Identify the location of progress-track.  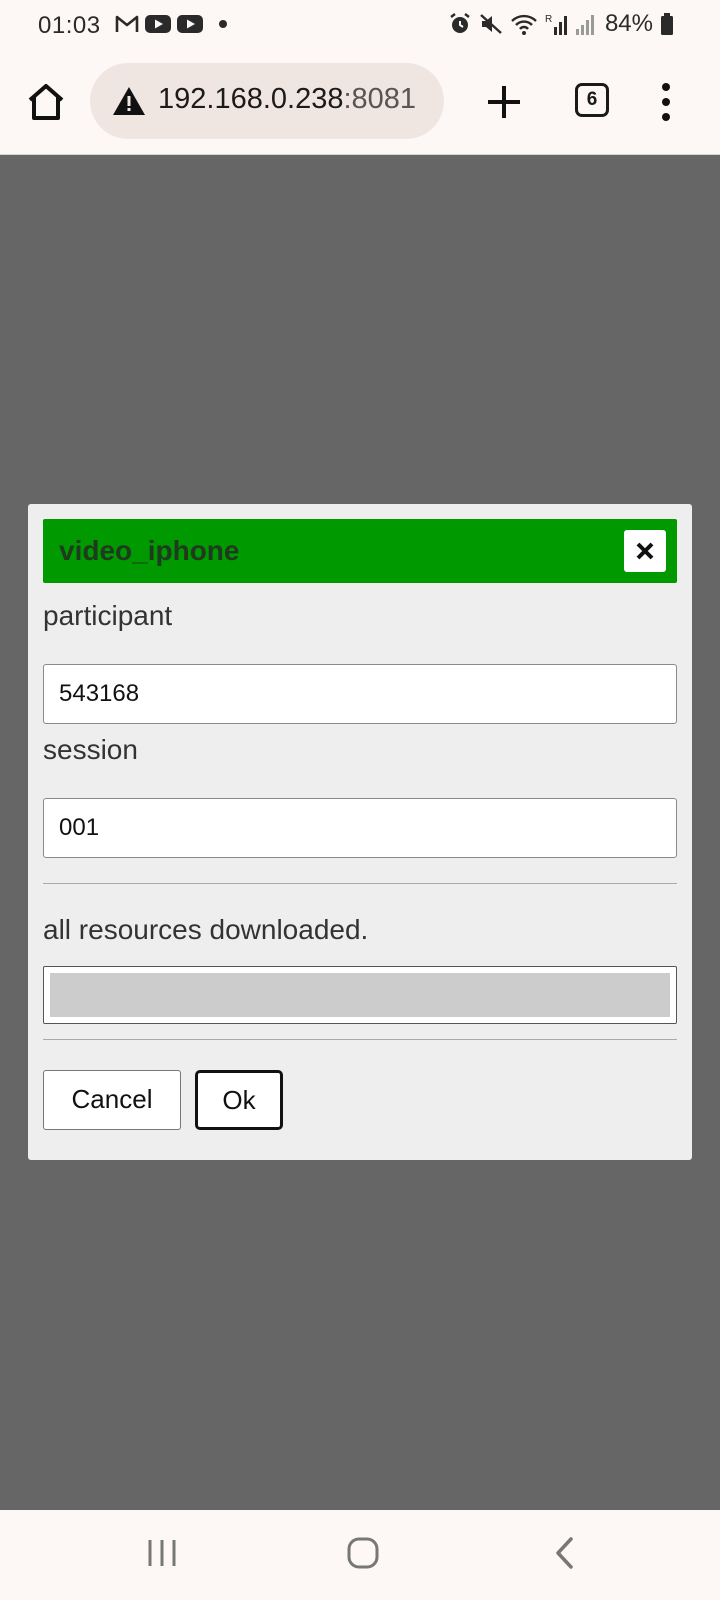
(360, 995).